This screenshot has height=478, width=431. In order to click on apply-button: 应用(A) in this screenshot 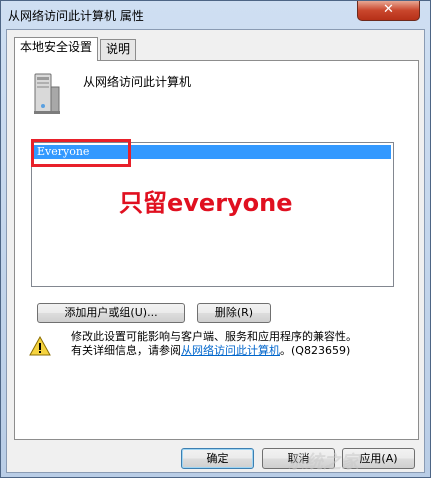, I will do `click(378, 458)`.